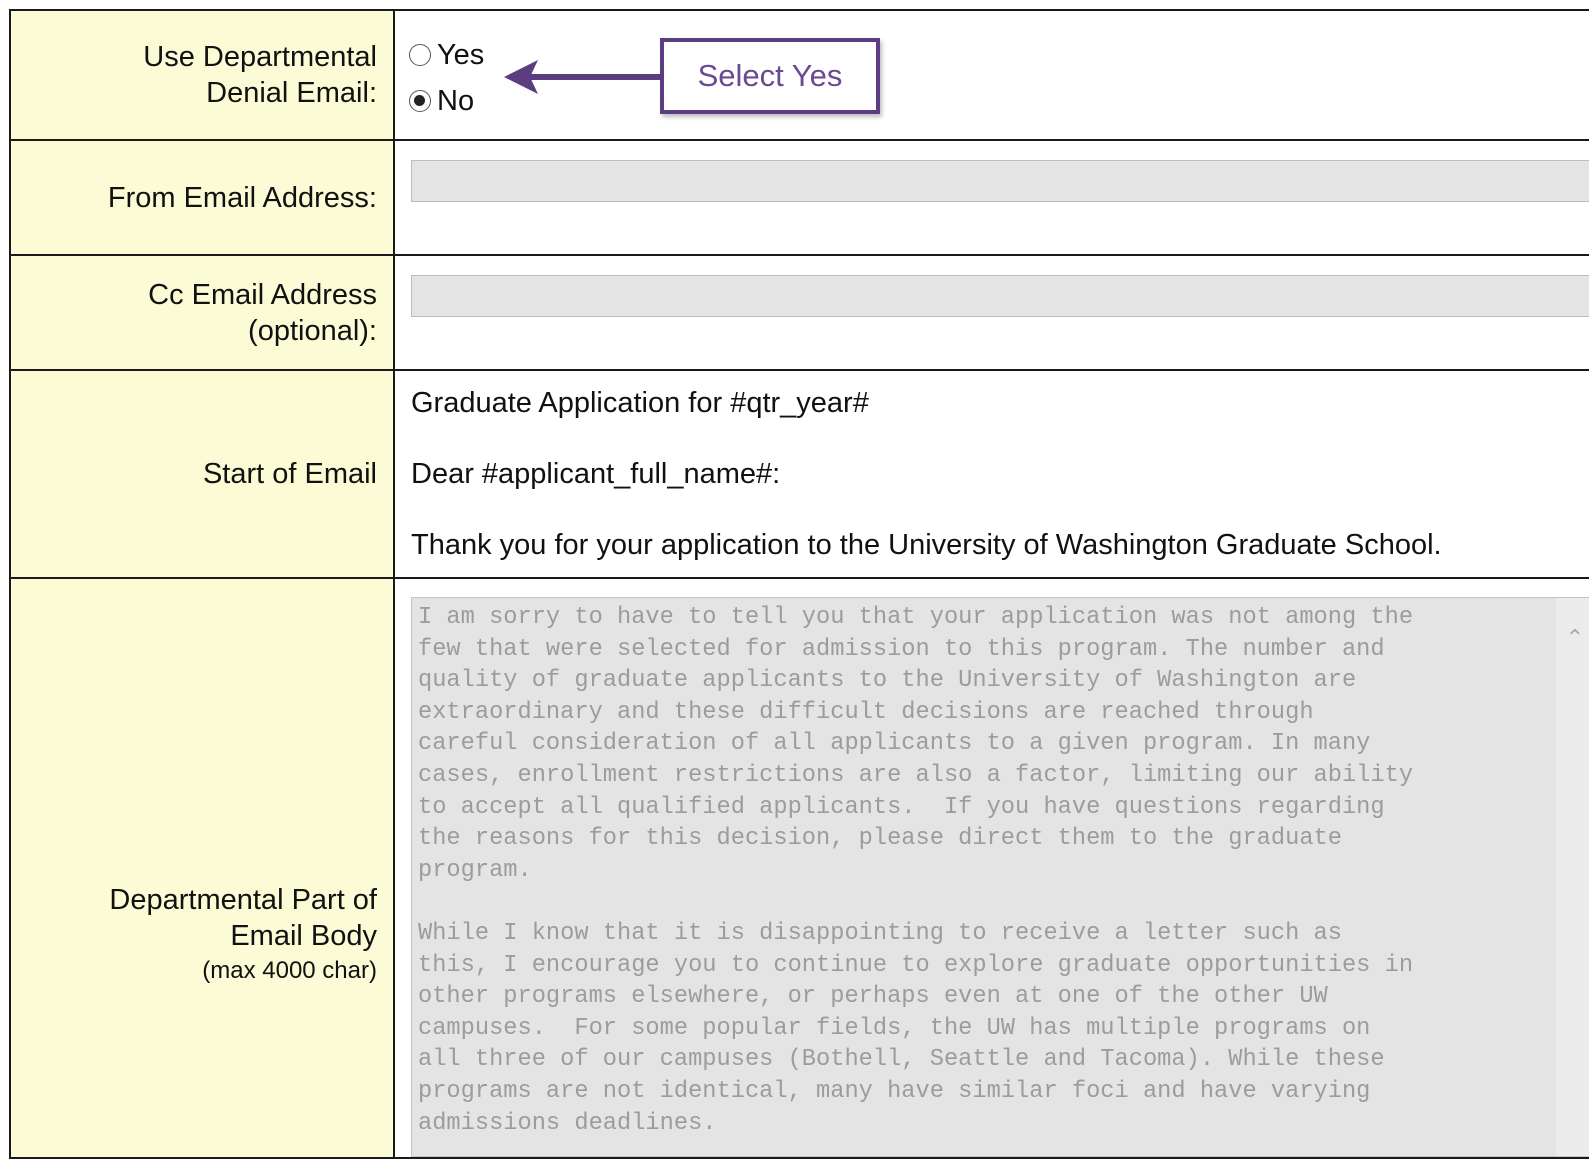 This screenshot has width=1589, height=1159. What do you see at coordinates (289, 970) in the screenshot?
I see `label-char-limit: (max 4000 char)` at bounding box center [289, 970].